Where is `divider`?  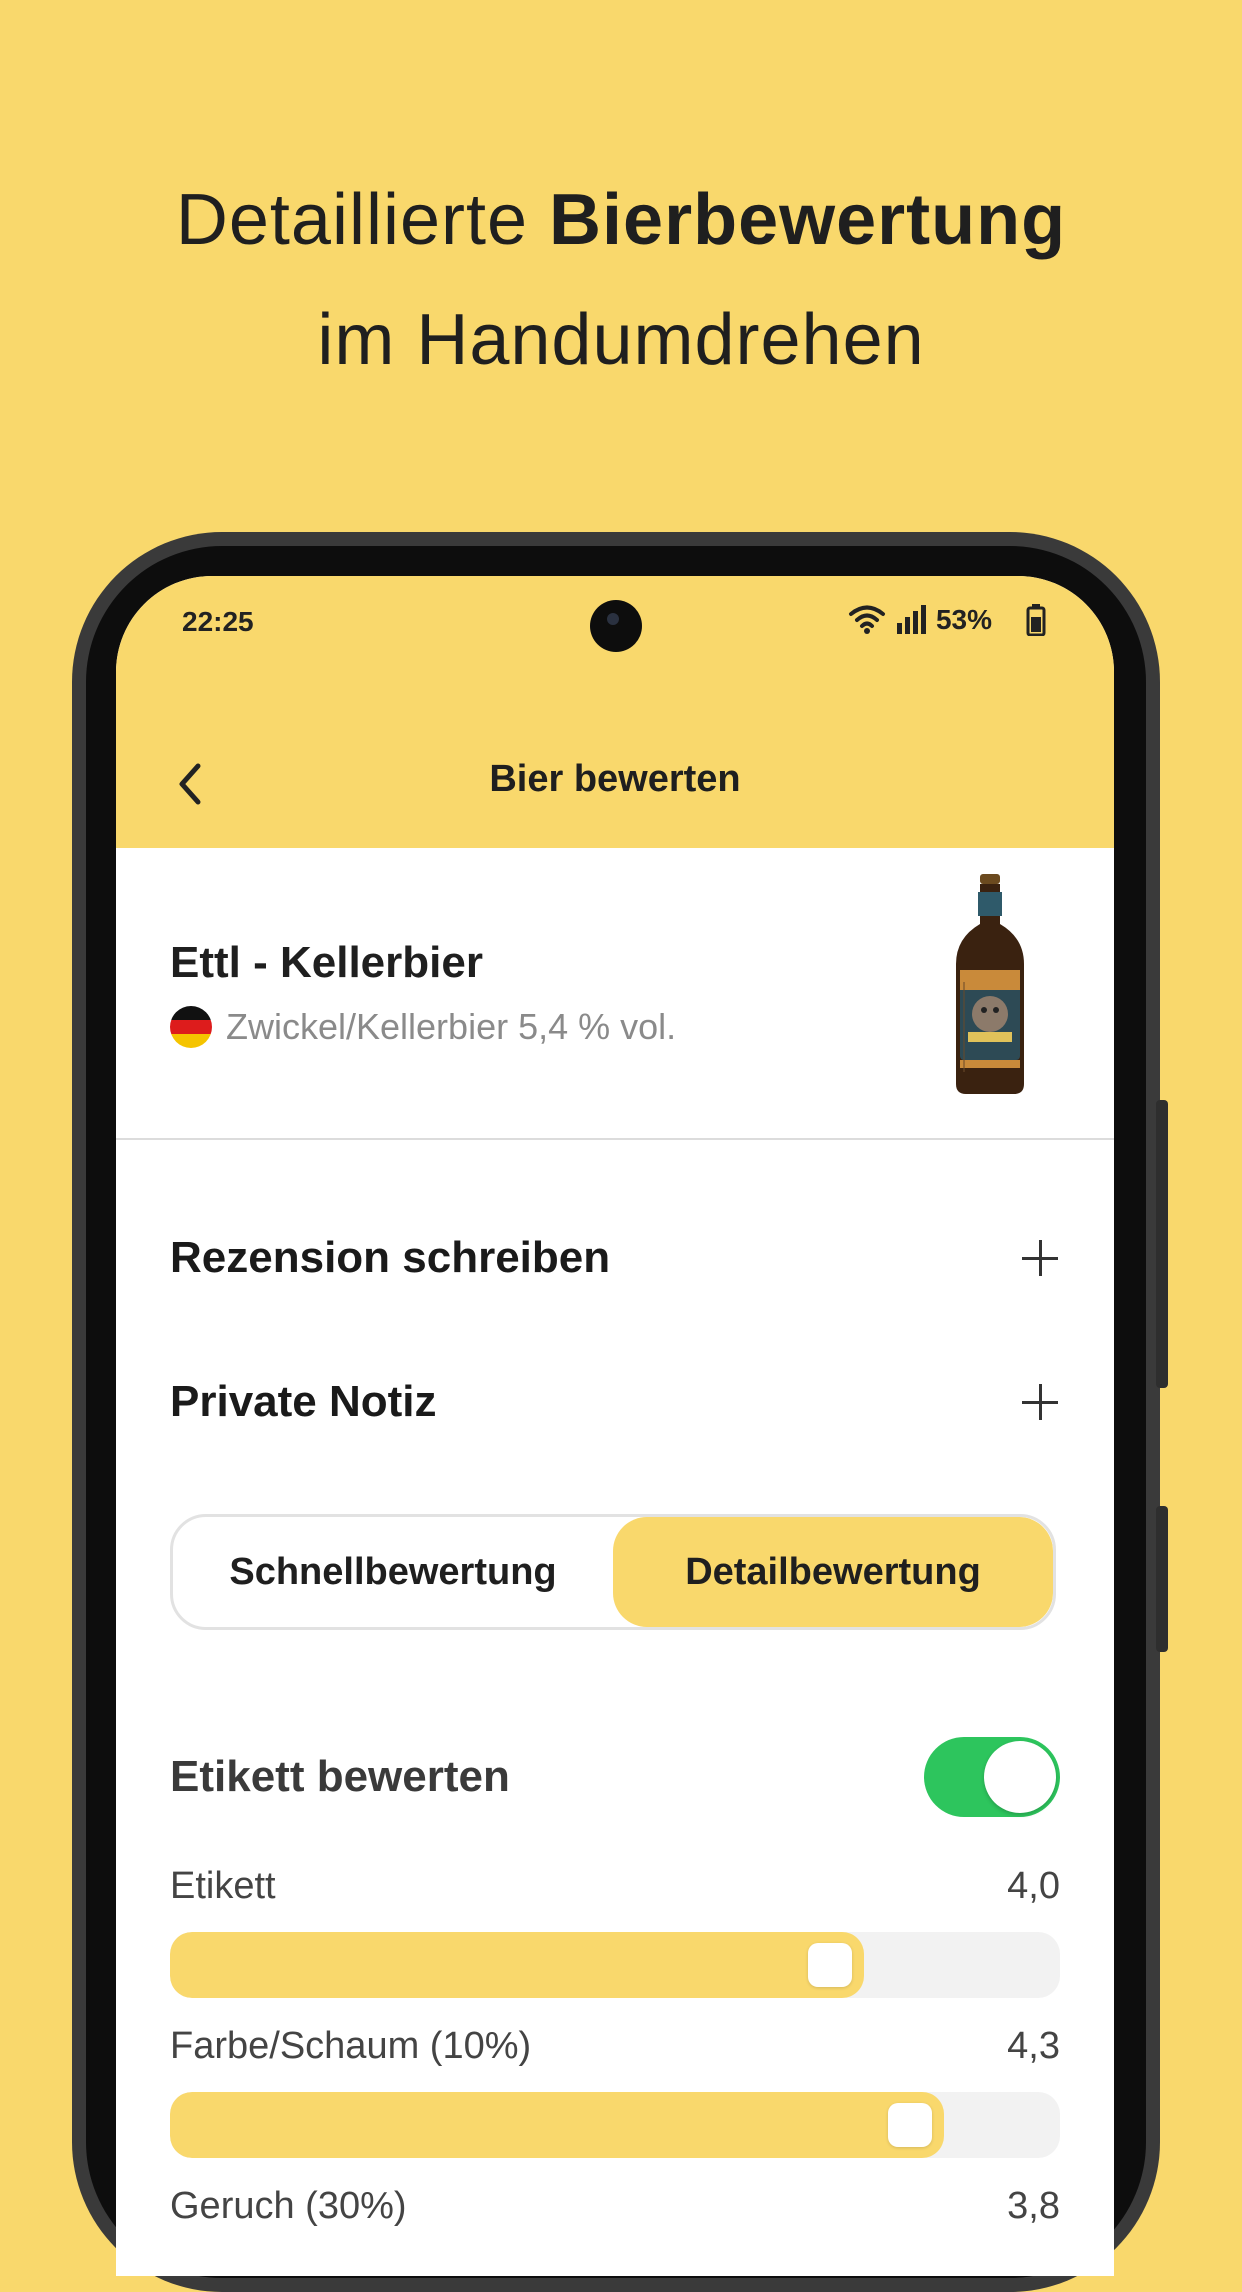
divider is located at coordinates (615, 1139).